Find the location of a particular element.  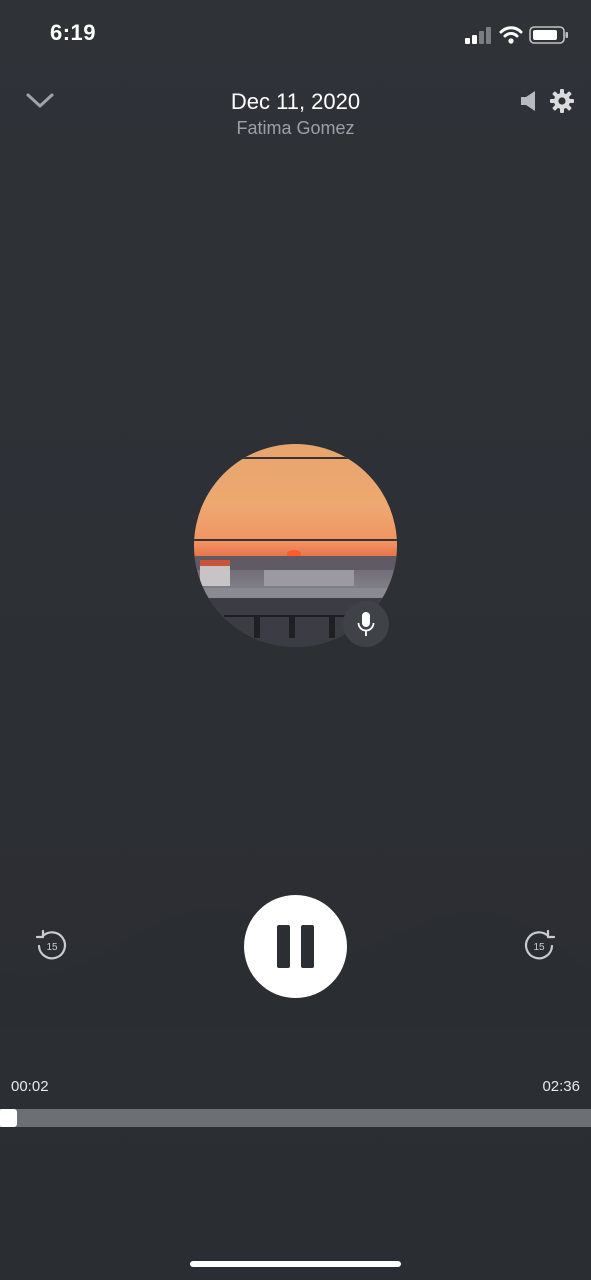

gear-icon is located at coordinates (562, 101).